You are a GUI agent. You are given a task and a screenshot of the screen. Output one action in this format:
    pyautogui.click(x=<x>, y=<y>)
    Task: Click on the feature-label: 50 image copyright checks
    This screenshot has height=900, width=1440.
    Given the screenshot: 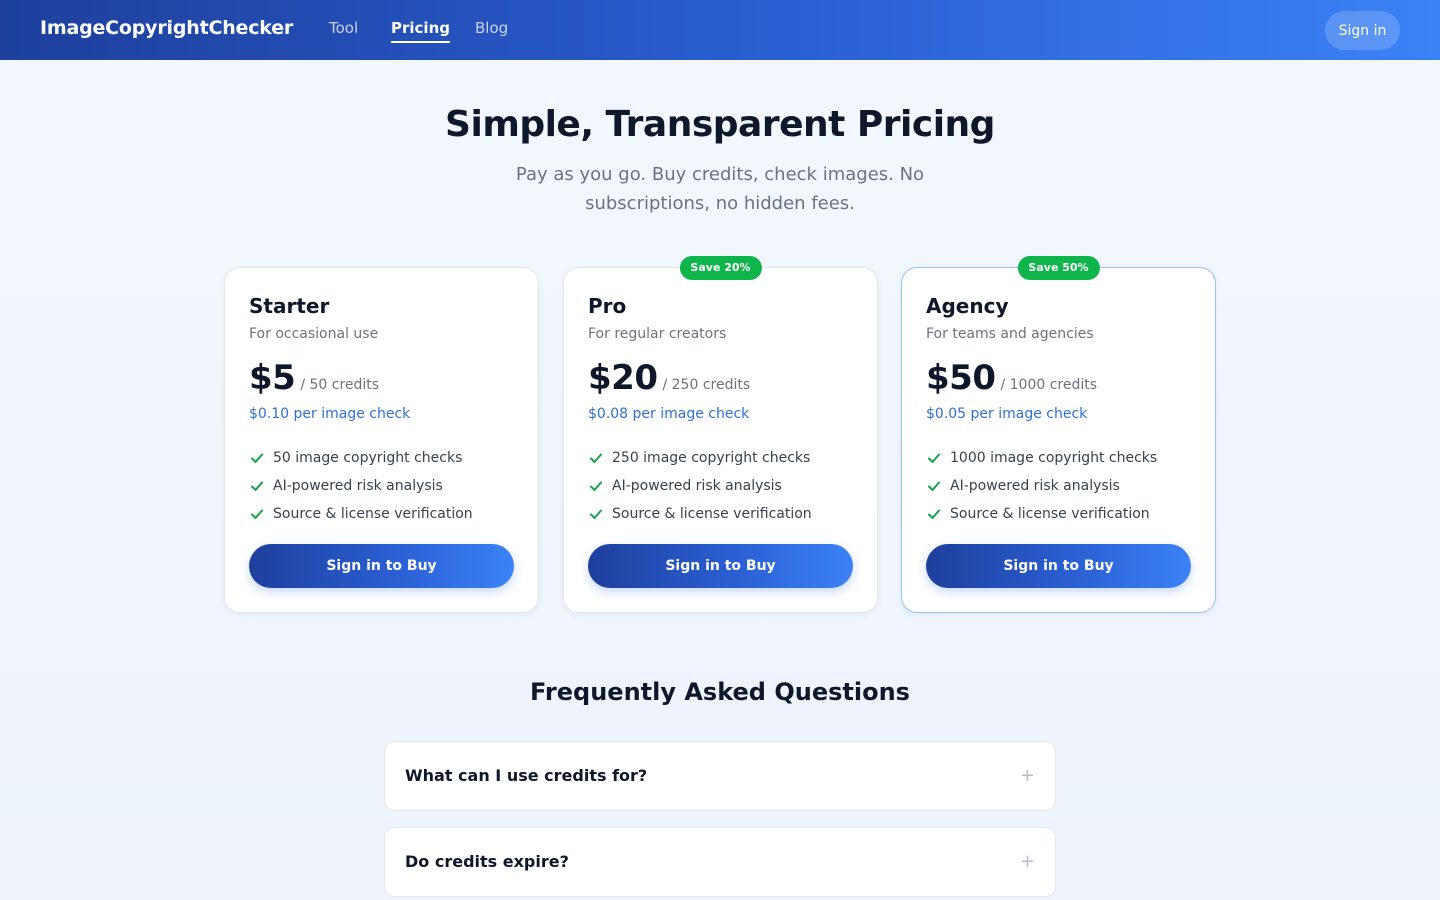 What is the action you would take?
    pyautogui.click(x=368, y=458)
    